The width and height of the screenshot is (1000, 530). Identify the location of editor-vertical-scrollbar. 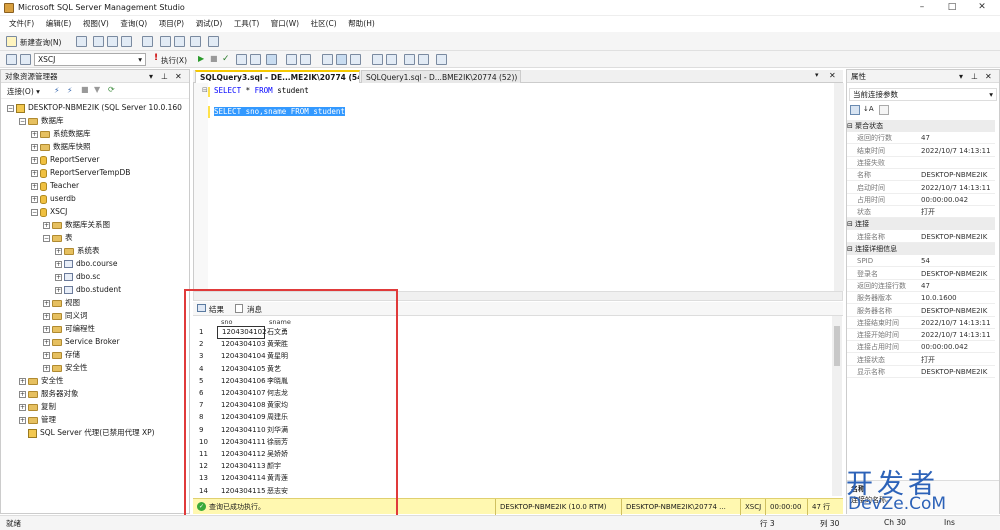
(839, 187).